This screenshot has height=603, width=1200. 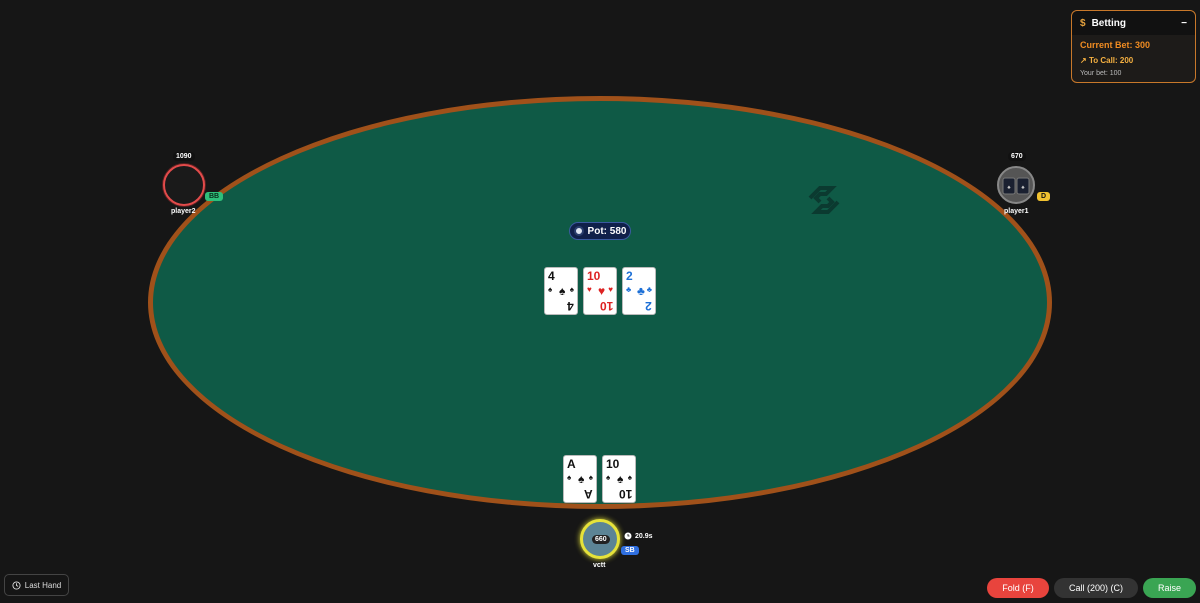 I want to click on player2-stack: 1090, so click(x=184, y=156).